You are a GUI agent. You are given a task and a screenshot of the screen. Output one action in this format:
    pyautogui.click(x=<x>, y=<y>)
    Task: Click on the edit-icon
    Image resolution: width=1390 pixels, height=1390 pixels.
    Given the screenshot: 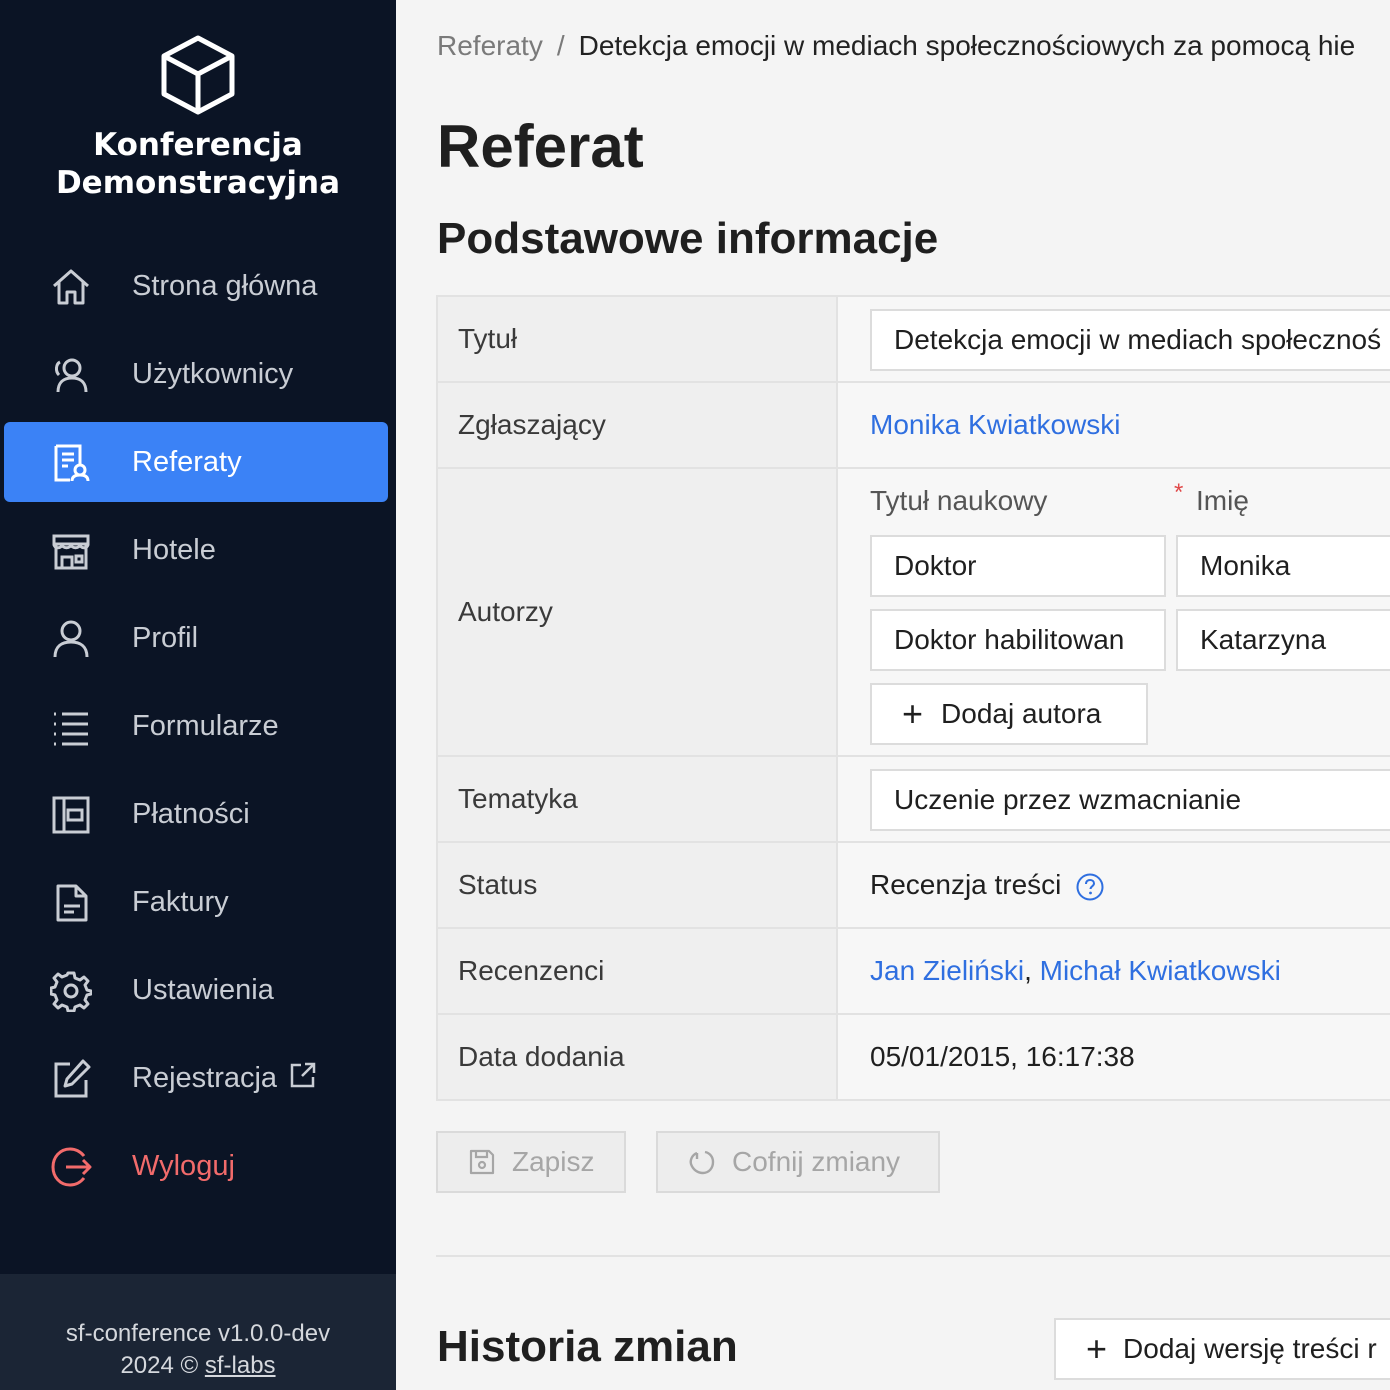 What is the action you would take?
    pyautogui.click(x=72, y=1078)
    